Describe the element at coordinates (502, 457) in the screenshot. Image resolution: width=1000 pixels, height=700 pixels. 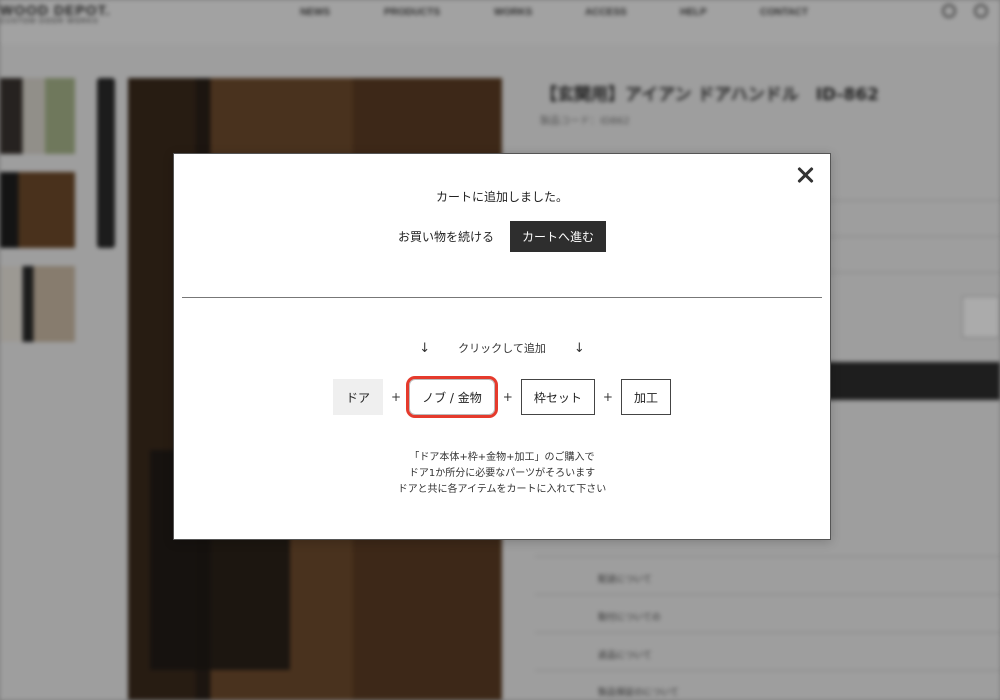
I see `note-line: 「ドア本体+枠+金物+加工」のご購入で` at that location.